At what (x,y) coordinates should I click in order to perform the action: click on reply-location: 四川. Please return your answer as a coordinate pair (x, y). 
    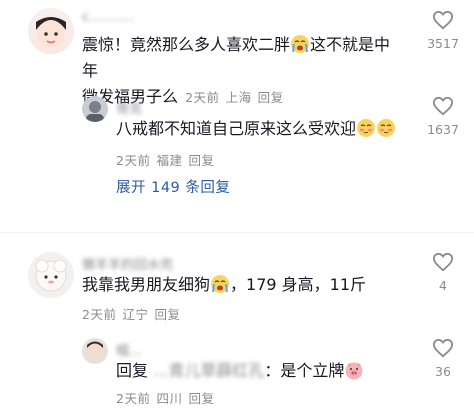
    Looking at the image, I should click on (169, 398).